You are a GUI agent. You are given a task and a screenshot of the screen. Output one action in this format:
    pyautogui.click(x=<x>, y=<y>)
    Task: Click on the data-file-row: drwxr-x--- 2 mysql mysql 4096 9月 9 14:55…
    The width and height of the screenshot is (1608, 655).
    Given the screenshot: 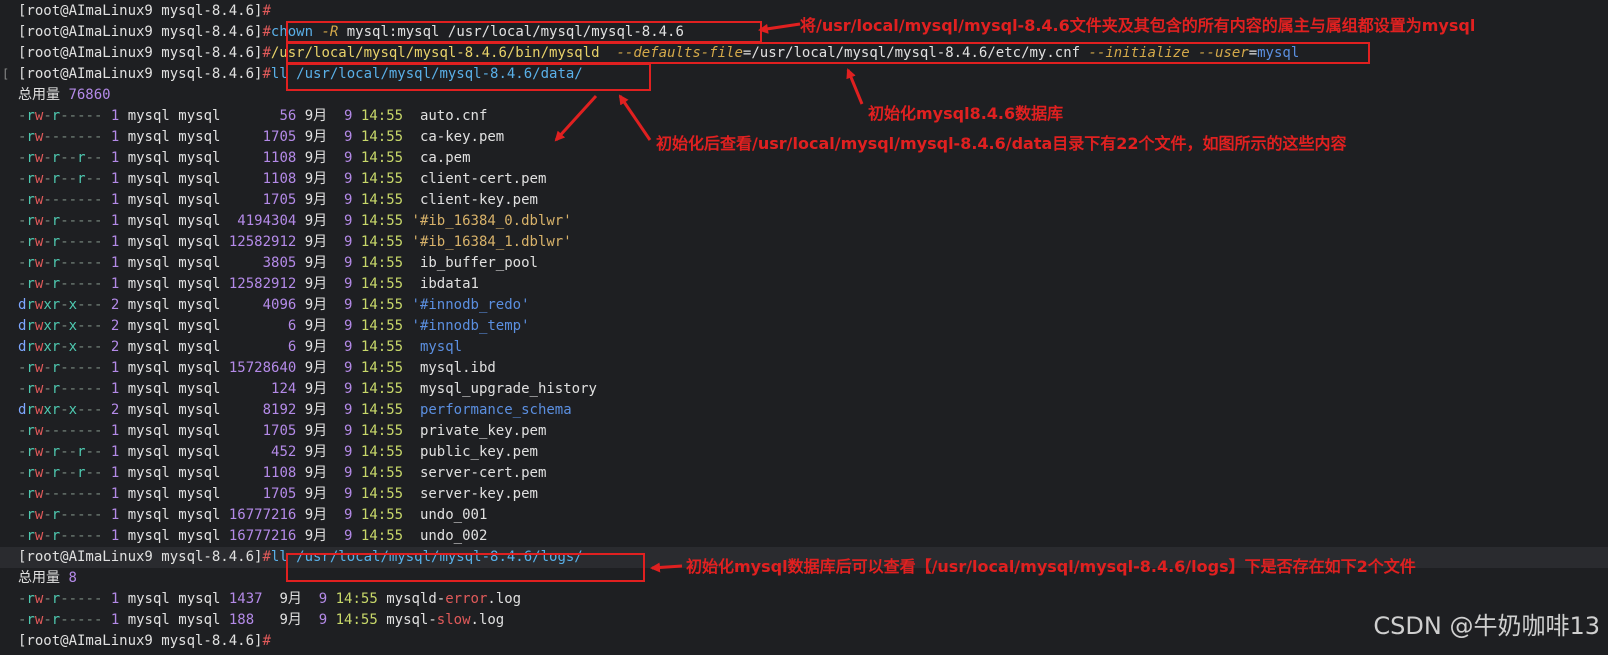 What is the action you would take?
    pyautogui.click(x=274, y=305)
    